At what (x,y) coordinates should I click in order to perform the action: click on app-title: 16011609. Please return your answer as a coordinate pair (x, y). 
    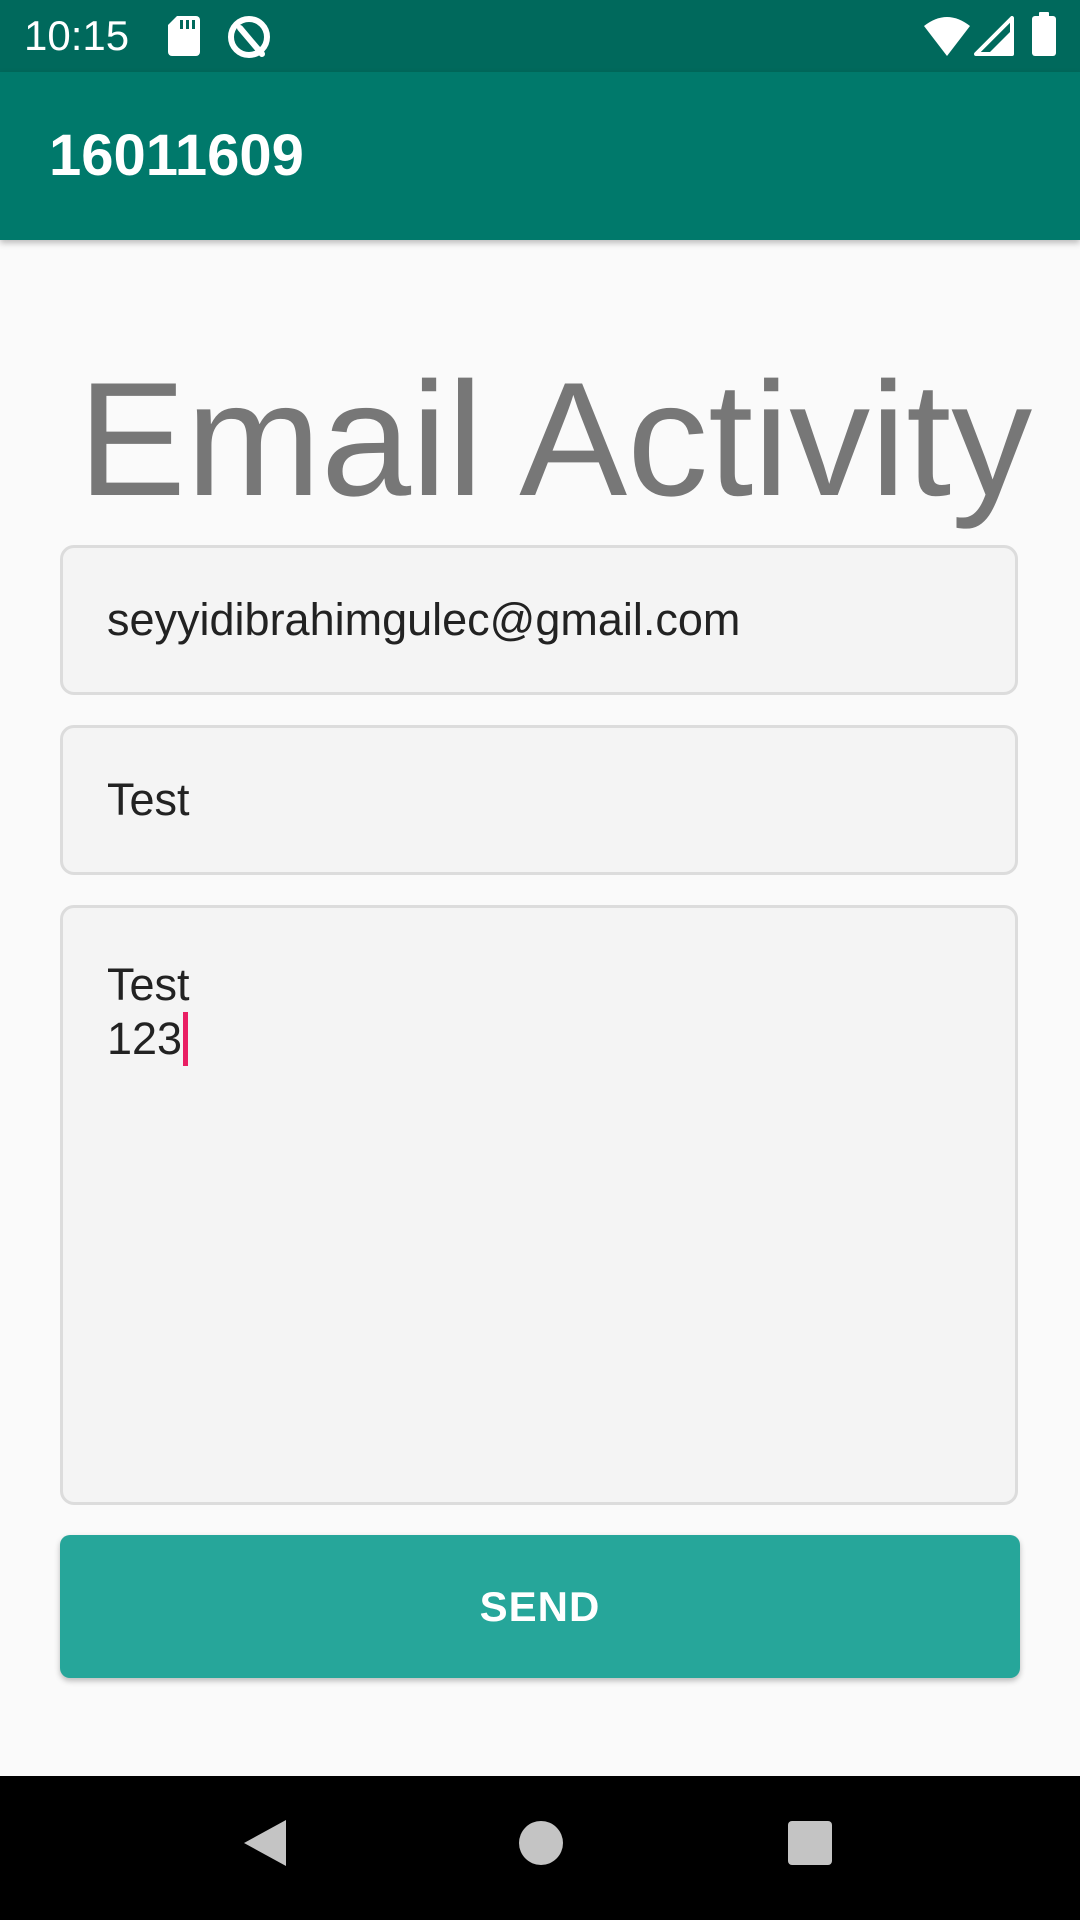
    Looking at the image, I should click on (176, 155).